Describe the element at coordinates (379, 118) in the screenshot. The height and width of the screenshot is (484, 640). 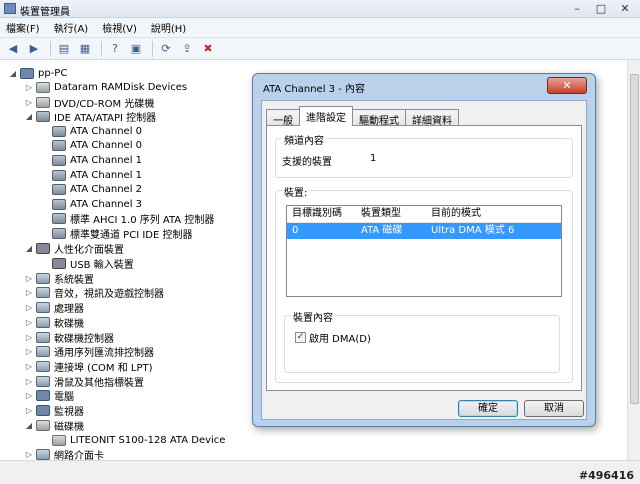
I see `tab-driver: 驅動程式` at that location.